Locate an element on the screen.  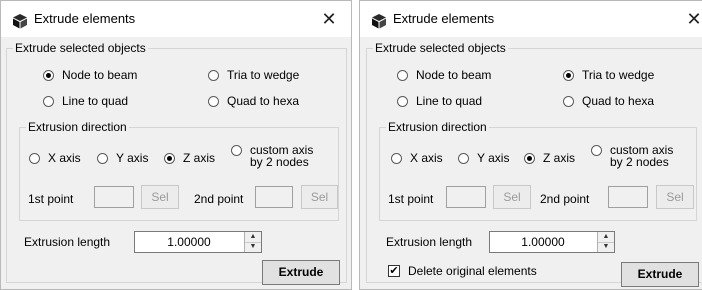
checkbox-label: Delete original elements is located at coordinates (472, 271).